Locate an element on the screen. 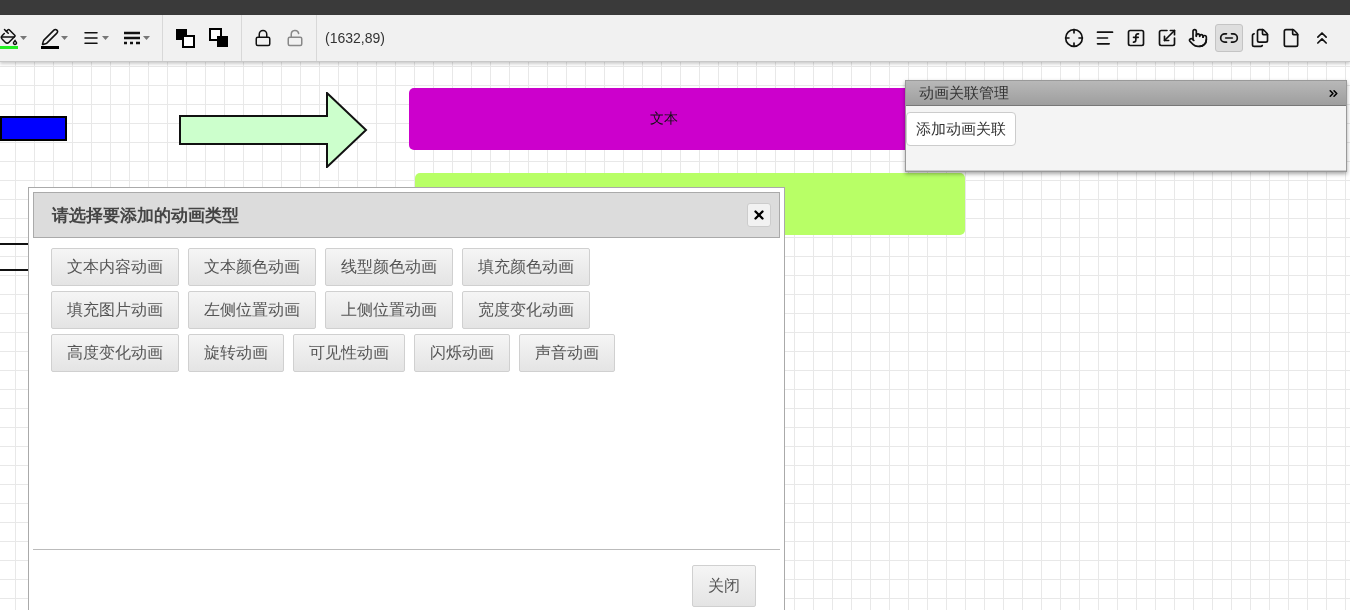 The image size is (1350, 610). animation-type-button: 文本颜色动画 is located at coordinates (252, 267).